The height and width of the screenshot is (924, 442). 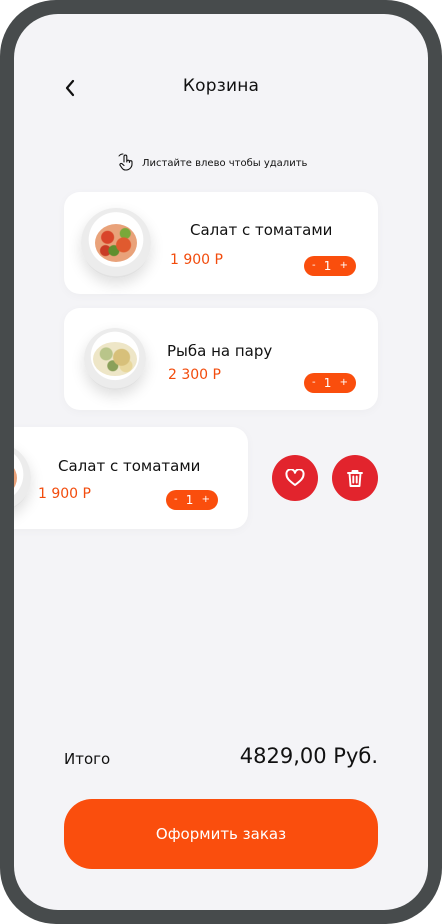 What do you see at coordinates (225, 163) in the screenshot?
I see `swipe-hint-text: Листайте влево чтобы удалить` at bounding box center [225, 163].